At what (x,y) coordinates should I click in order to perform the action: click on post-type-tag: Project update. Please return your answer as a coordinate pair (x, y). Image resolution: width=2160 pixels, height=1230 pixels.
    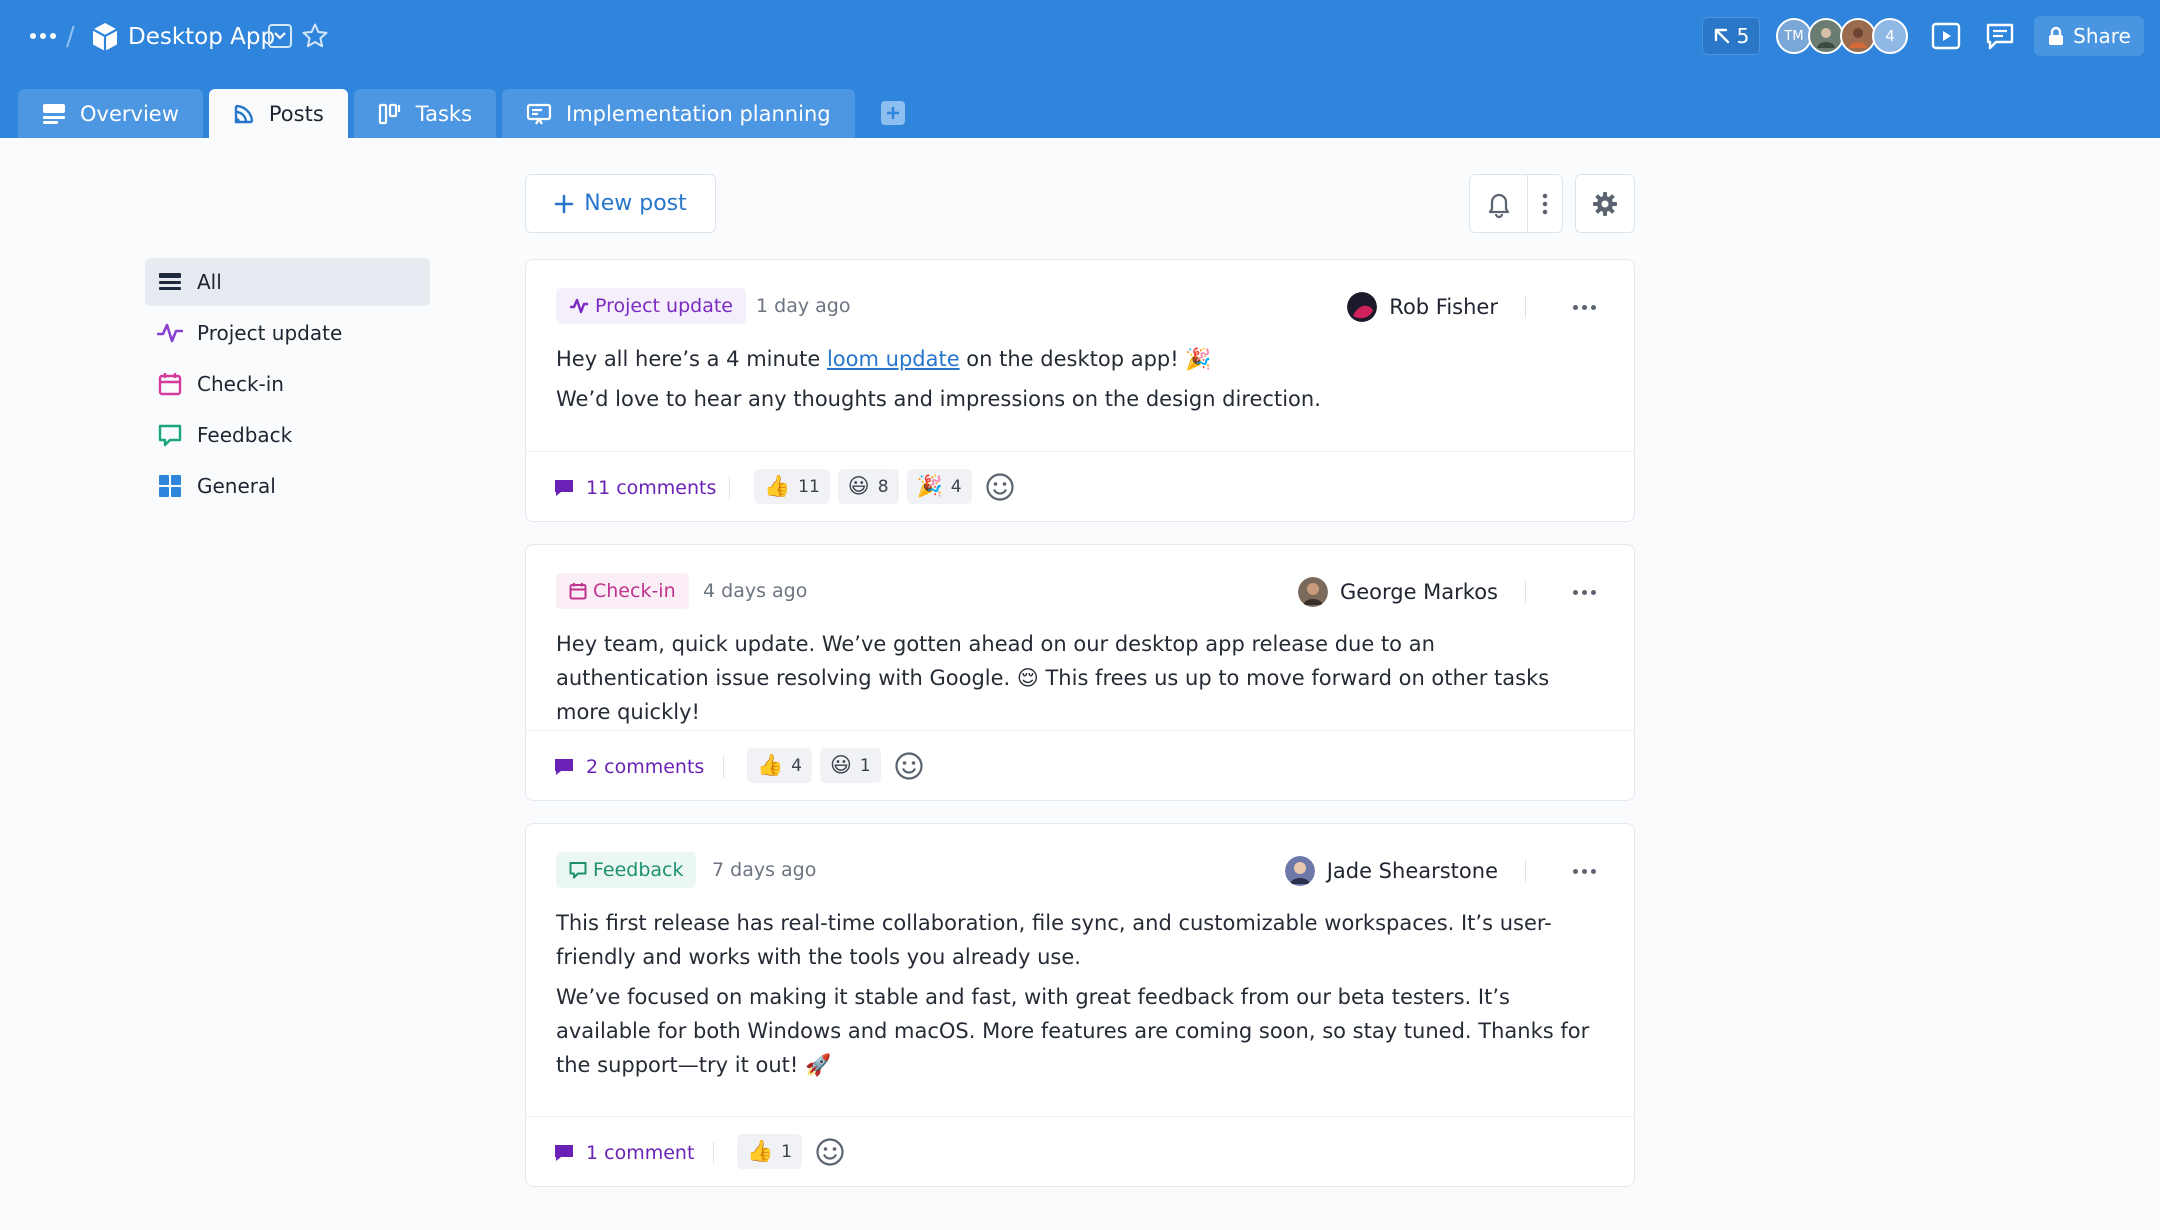
    Looking at the image, I should click on (651, 306).